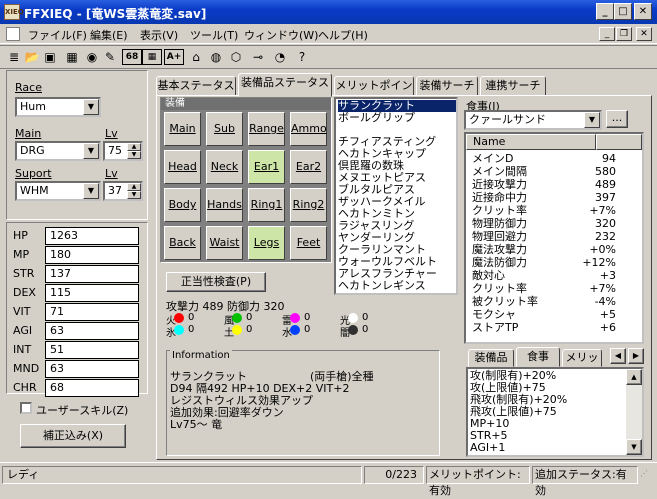 This screenshot has width=657, height=499. Describe the element at coordinates (447, 86) in the screenshot. I see `tab-equip-search: 装備サーチ` at that location.